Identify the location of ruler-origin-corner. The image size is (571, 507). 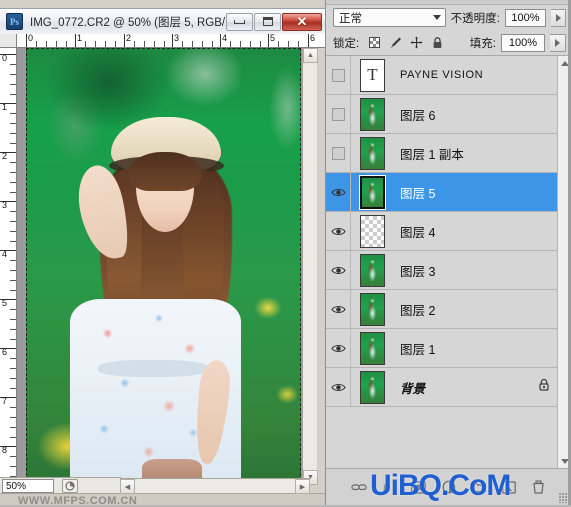
(8, 41).